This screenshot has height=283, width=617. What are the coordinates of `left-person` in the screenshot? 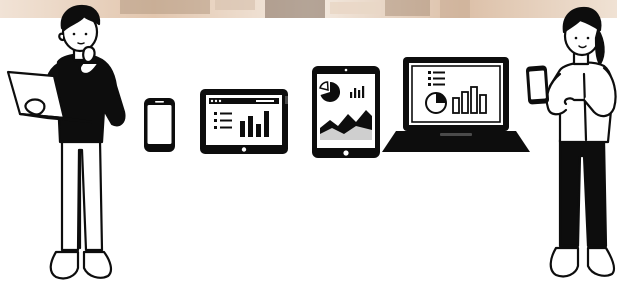 It's located at (84, 142).